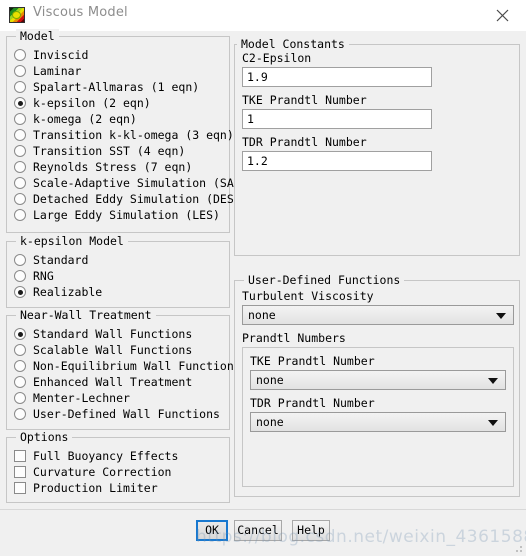  I want to click on radio-inviscid: Inviscid, so click(51, 55).